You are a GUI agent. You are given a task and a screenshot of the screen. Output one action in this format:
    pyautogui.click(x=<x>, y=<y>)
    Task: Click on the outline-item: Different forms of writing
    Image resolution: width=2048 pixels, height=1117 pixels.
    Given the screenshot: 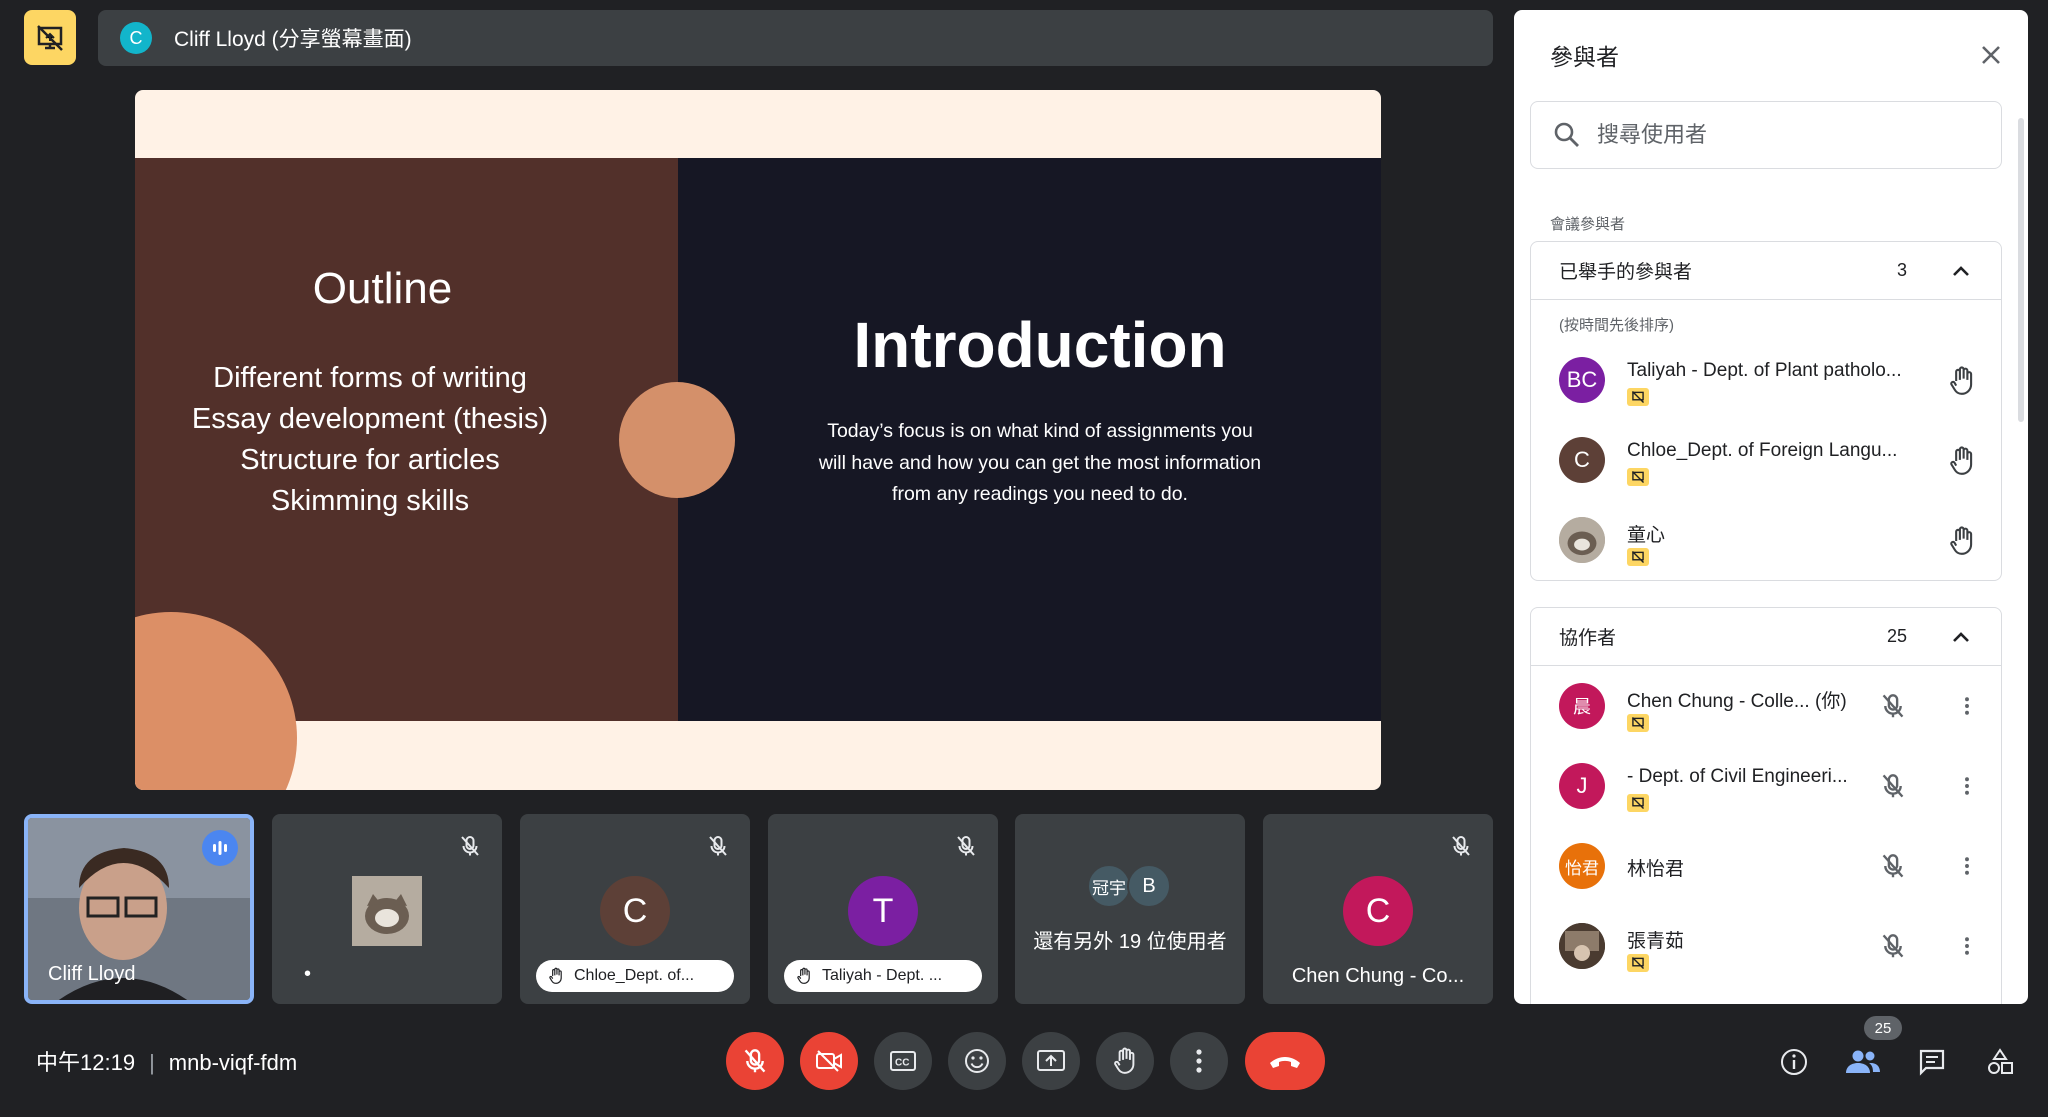 What is the action you would take?
    pyautogui.click(x=370, y=378)
    